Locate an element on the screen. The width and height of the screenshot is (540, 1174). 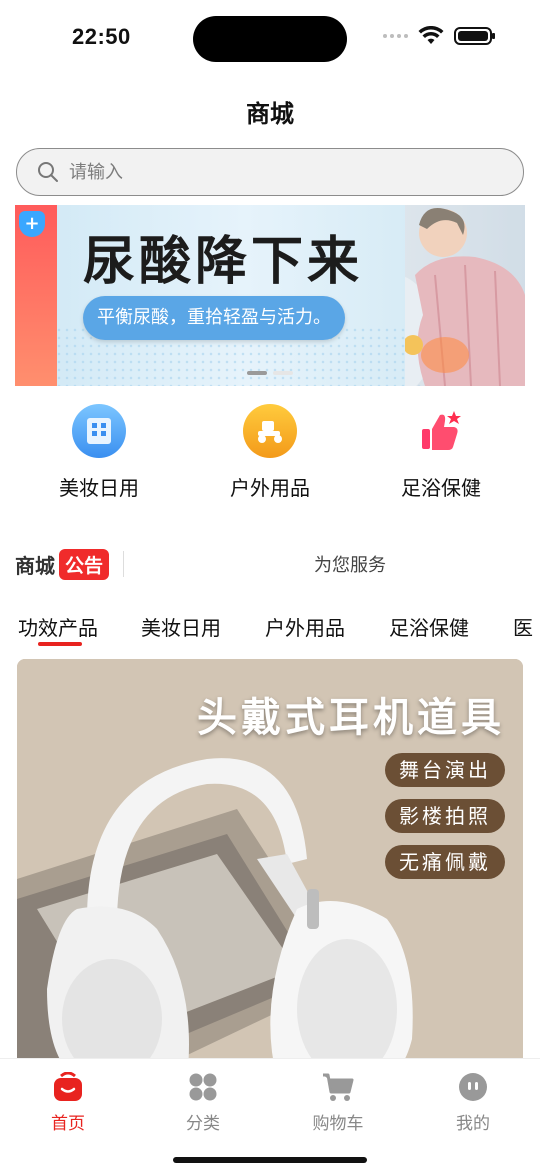
tab-medical: 医 is located at coordinates (523, 626).